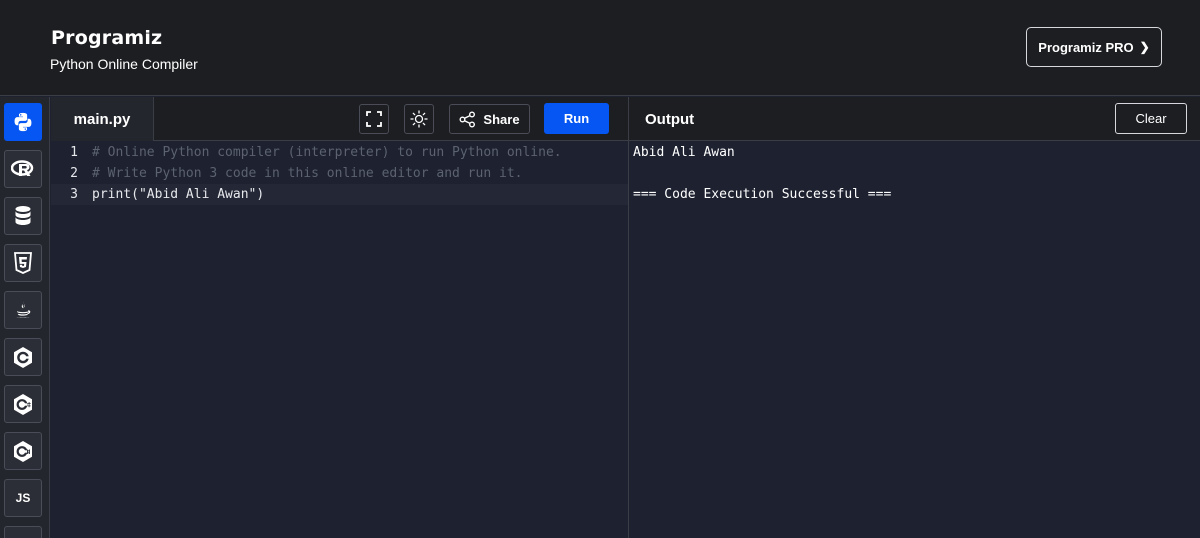 The image size is (1200, 538). What do you see at coordinates (914, 119) in the screenshot?
I see `output-toolbar: Output Clear` at bounding box center [914, 119].